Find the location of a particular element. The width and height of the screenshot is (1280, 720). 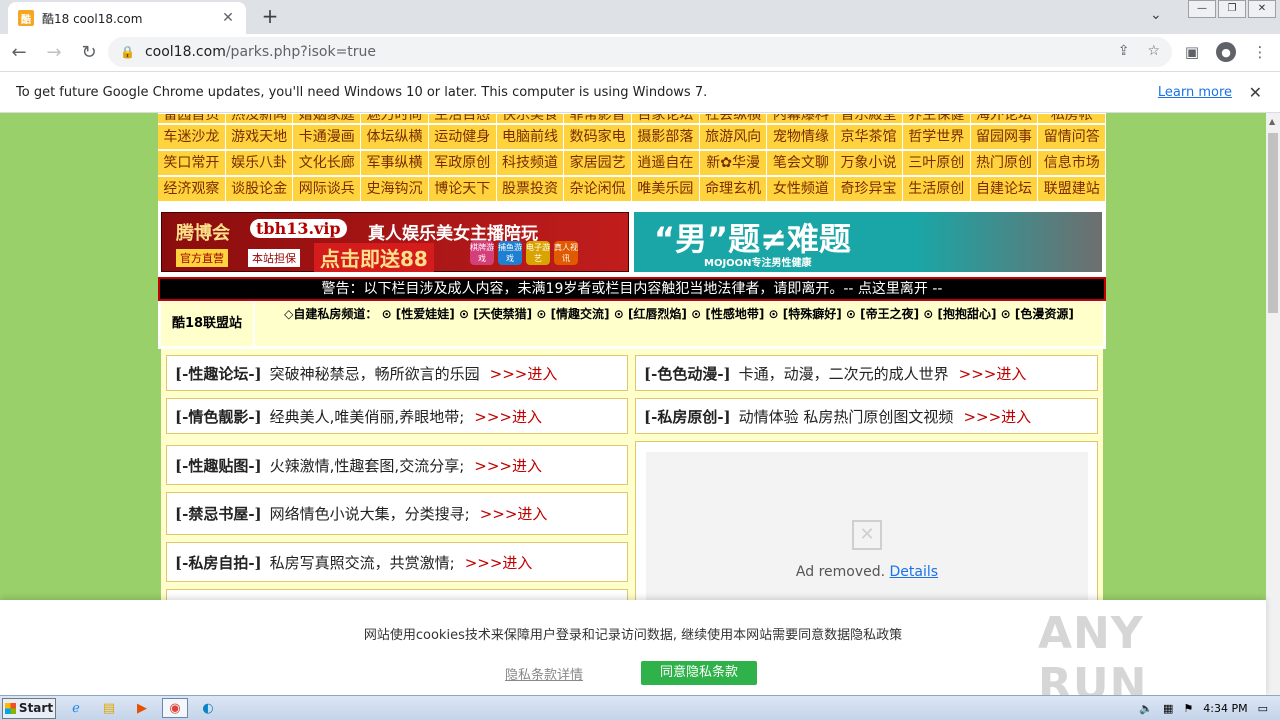

nav-cell: 留情问答 is located at coordinates (1072, 137).